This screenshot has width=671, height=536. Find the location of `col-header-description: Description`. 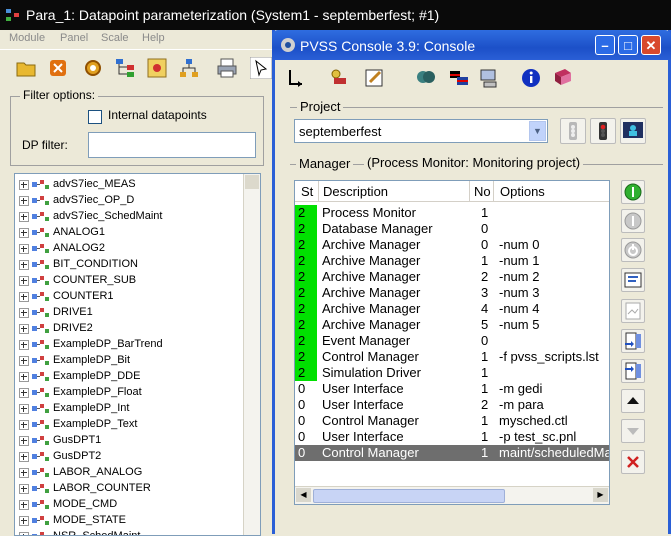

col-header-description: Description is located at coordinates (355, 191).